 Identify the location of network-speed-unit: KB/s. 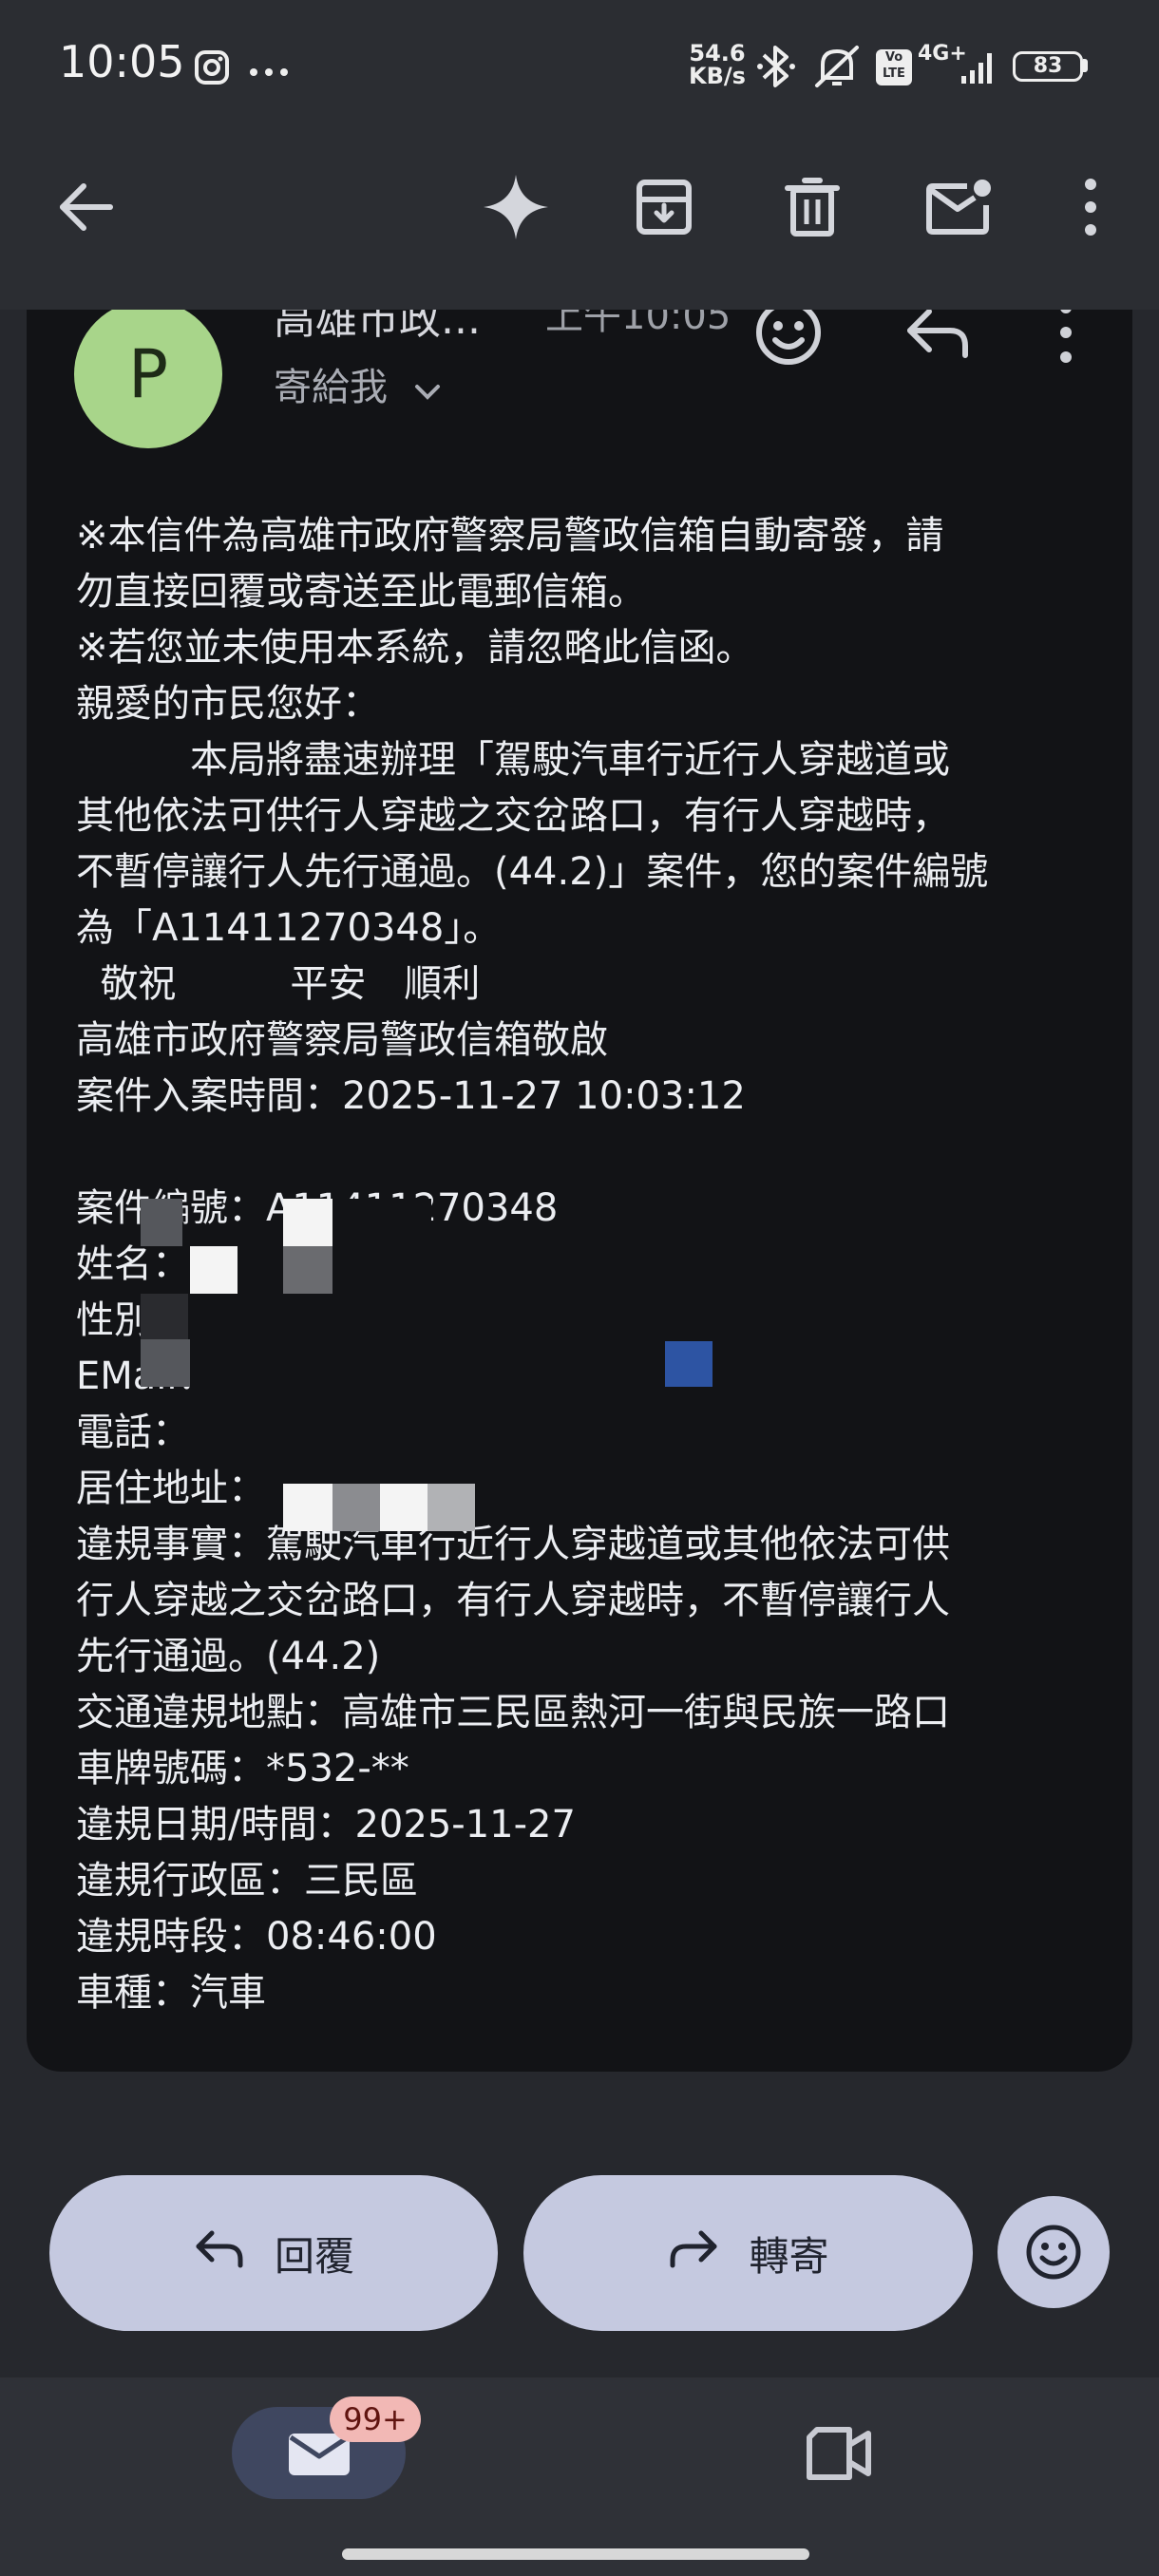
(717, 76).